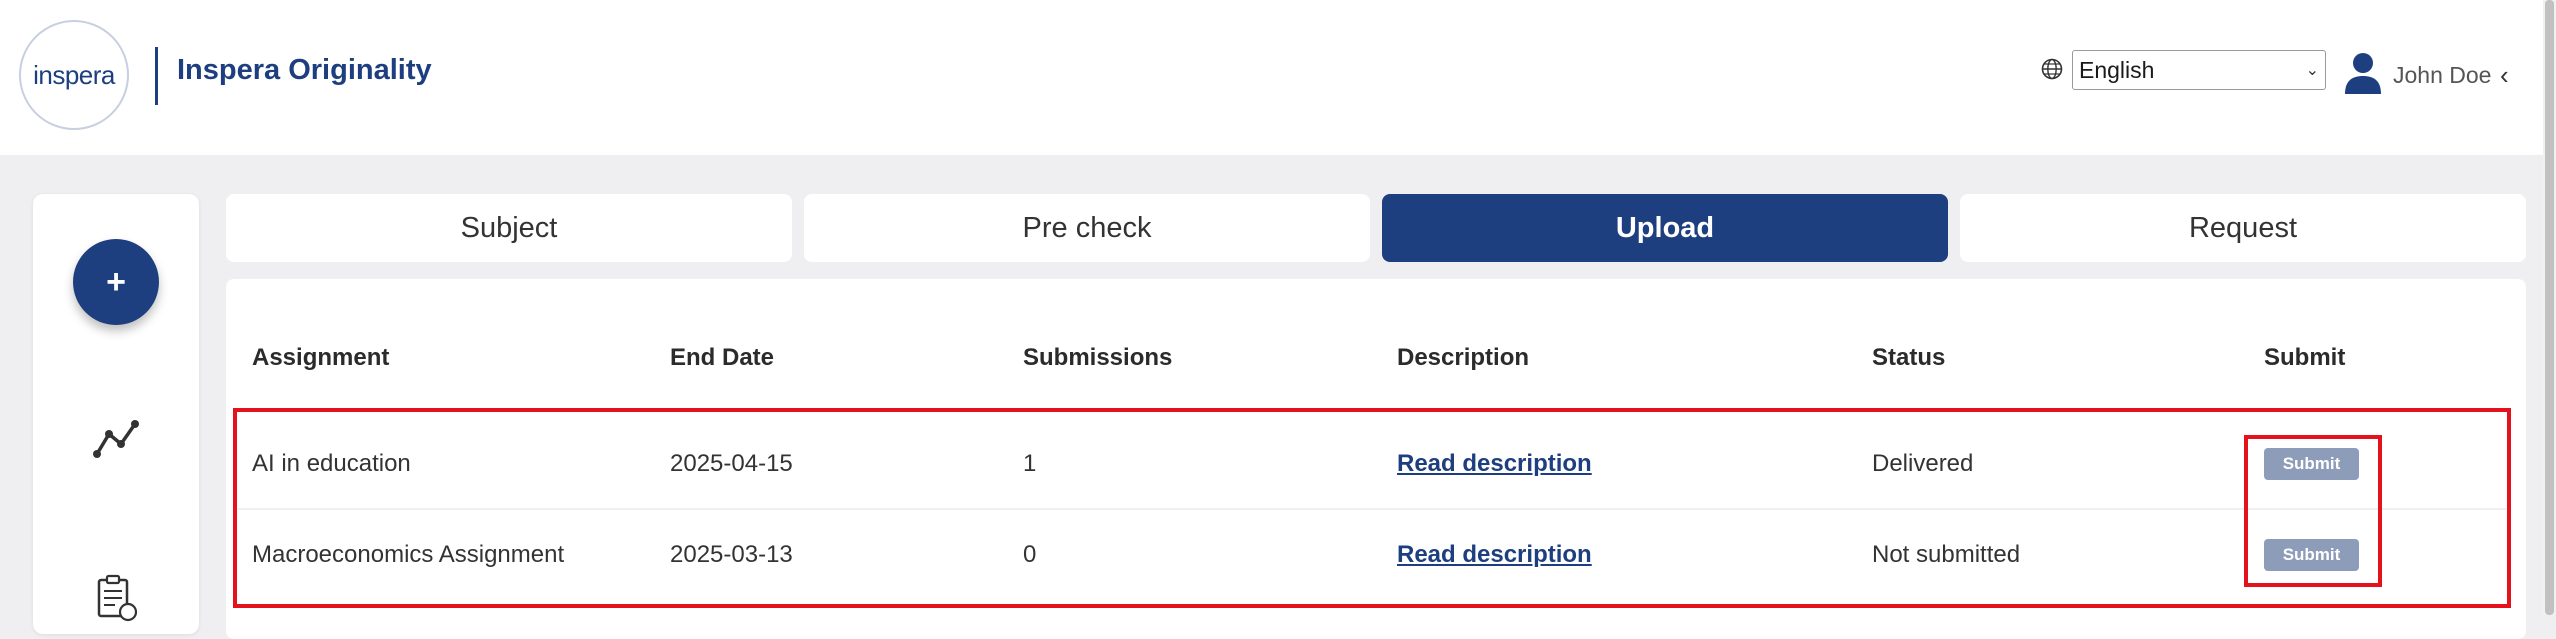 The image size is (2556, 639). What do you see at coordinates (116, 439) in the screenshot?
I see `line-chart-icon` at bounding box center [116, 439].